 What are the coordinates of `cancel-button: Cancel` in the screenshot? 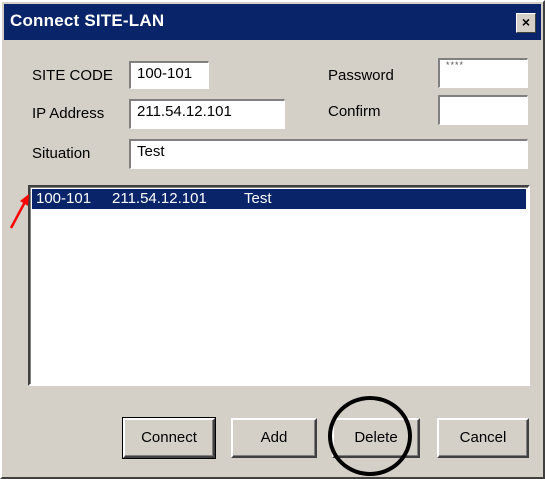 It's located at (483, 438).